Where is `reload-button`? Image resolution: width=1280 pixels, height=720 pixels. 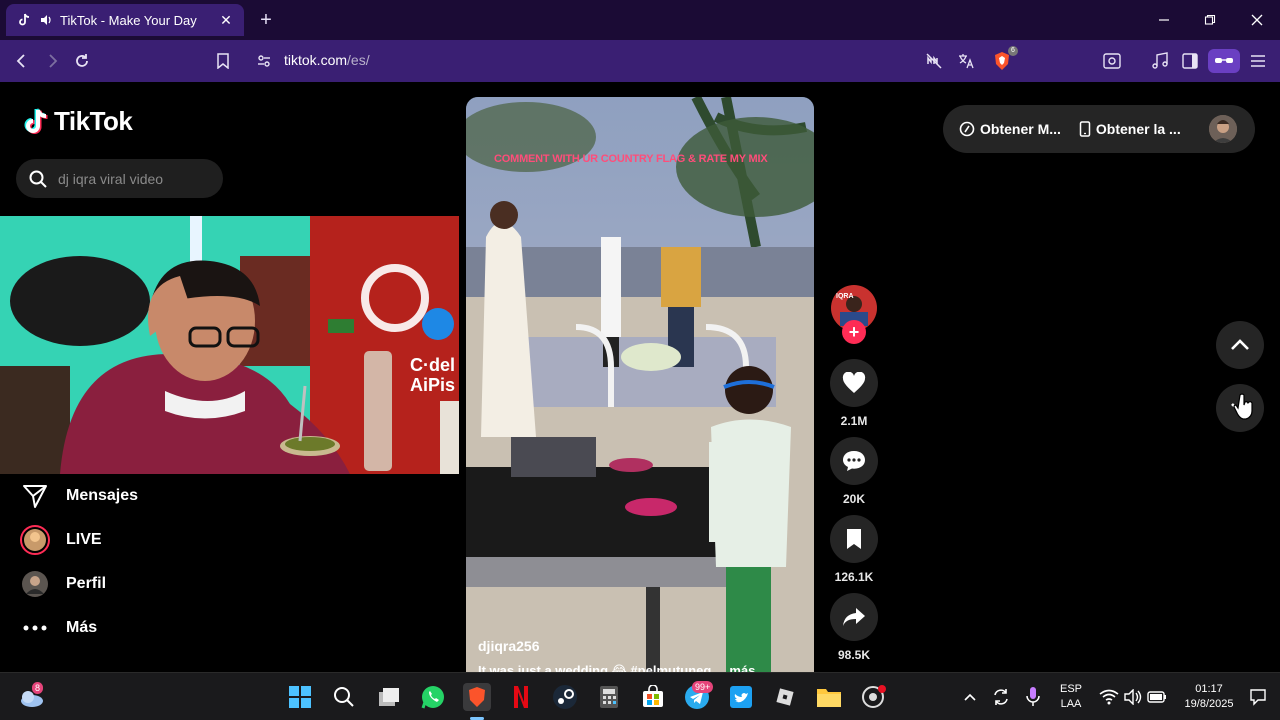 reload-button is located at coordinates (82, 61).